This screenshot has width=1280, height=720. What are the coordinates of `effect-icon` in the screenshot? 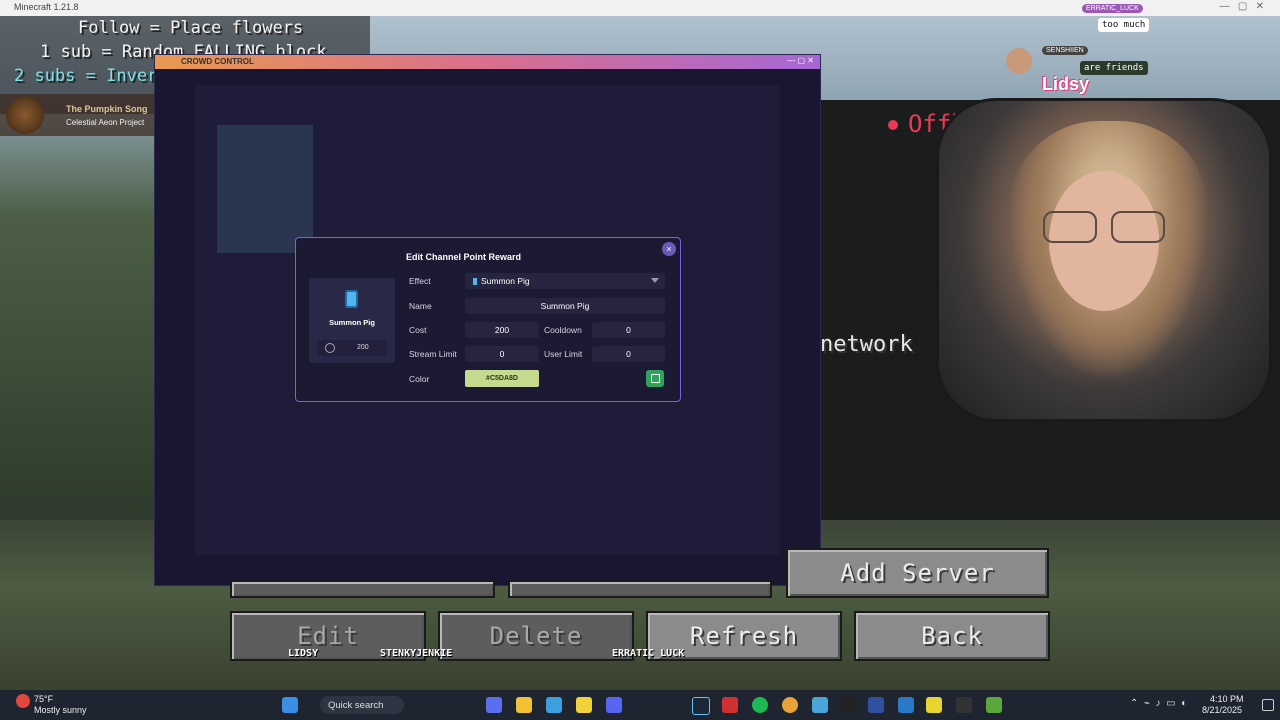 It's located at (475, 281).